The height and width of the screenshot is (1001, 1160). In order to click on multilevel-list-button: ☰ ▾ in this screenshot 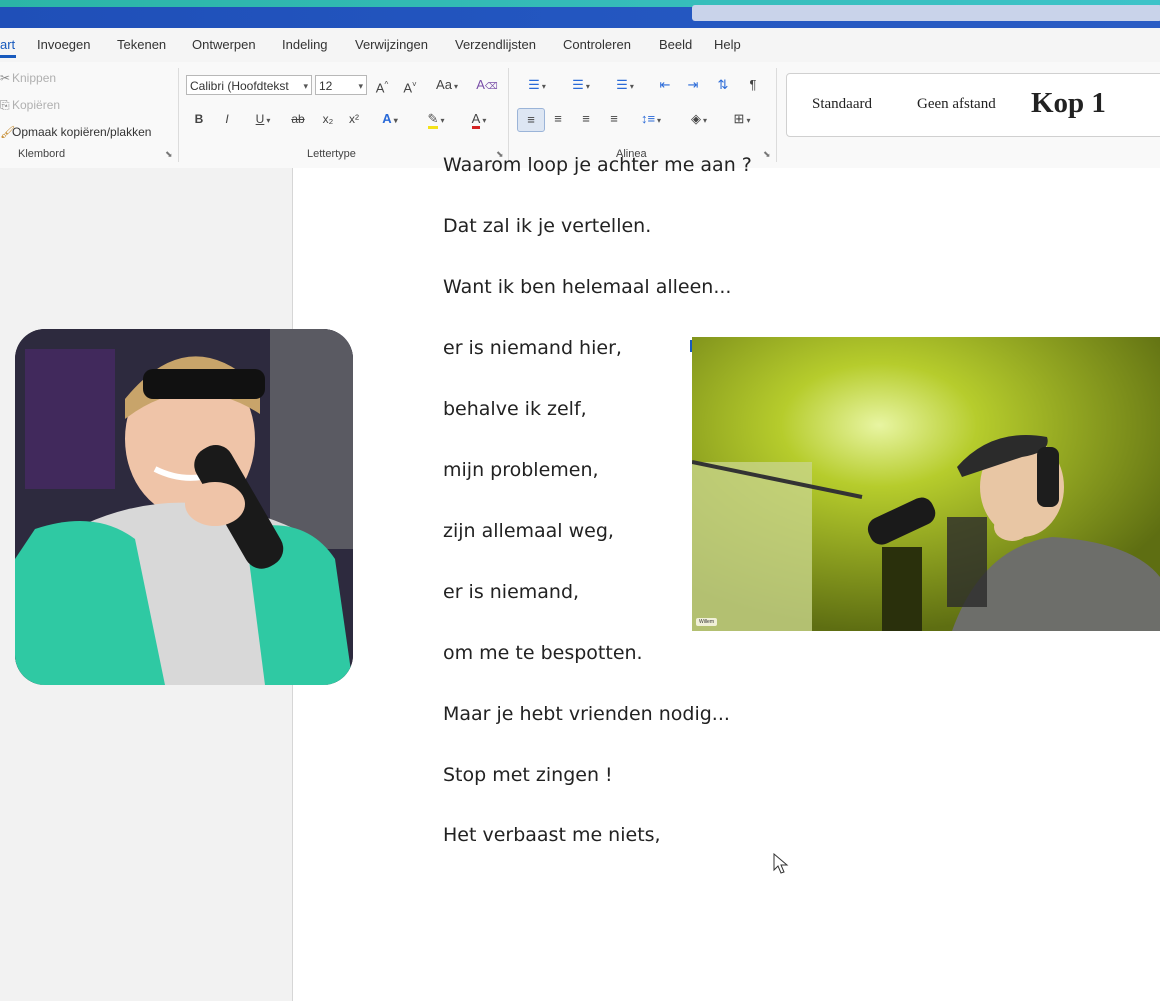, I will do `click(625, 85)`.